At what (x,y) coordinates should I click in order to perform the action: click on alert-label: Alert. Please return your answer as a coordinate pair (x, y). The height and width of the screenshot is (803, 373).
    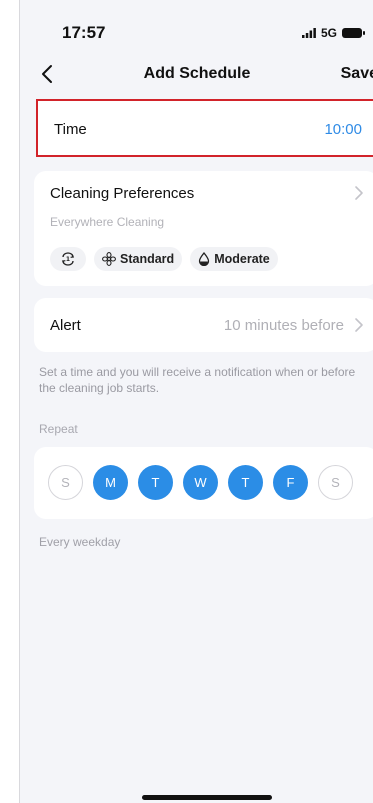
    Looking at the image, I should click on (65, 325).